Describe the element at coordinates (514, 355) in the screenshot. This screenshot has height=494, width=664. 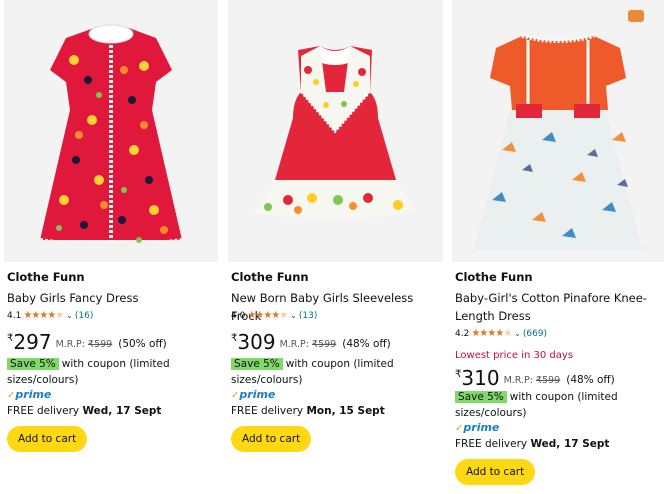
I see `lowest-price-badge: Lowest price in 30 days` at that location.